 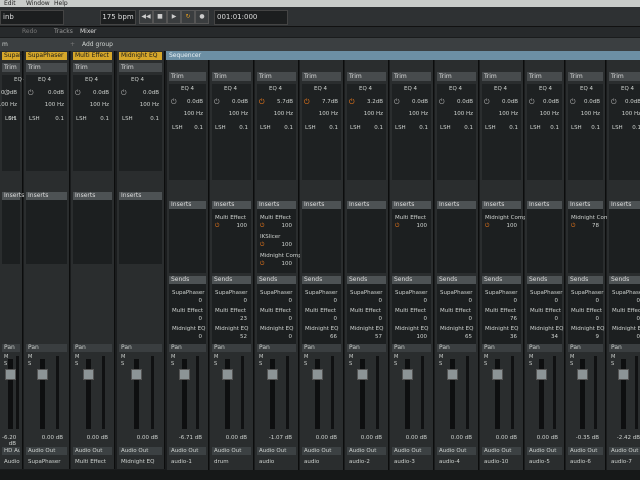 I want to click on tab-tracks: Tracks, so click(x=63, y=32).